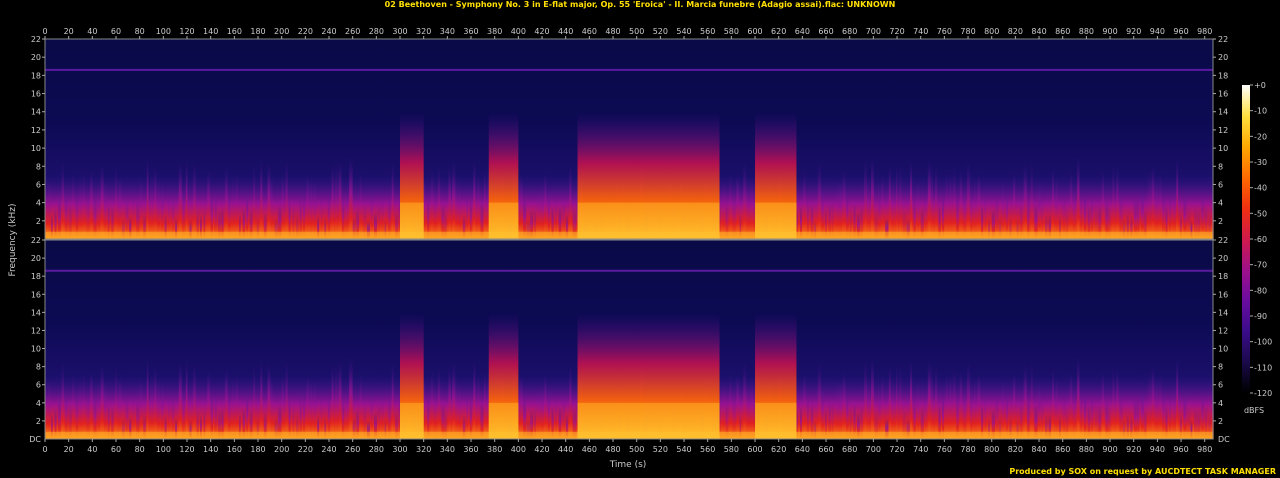 This screenshot has width=1280, height=478. What do you see at coordinates (896, 31) in the screenshot?
I see `x-tick-label-top: 720` at bounding box center [896, 31].